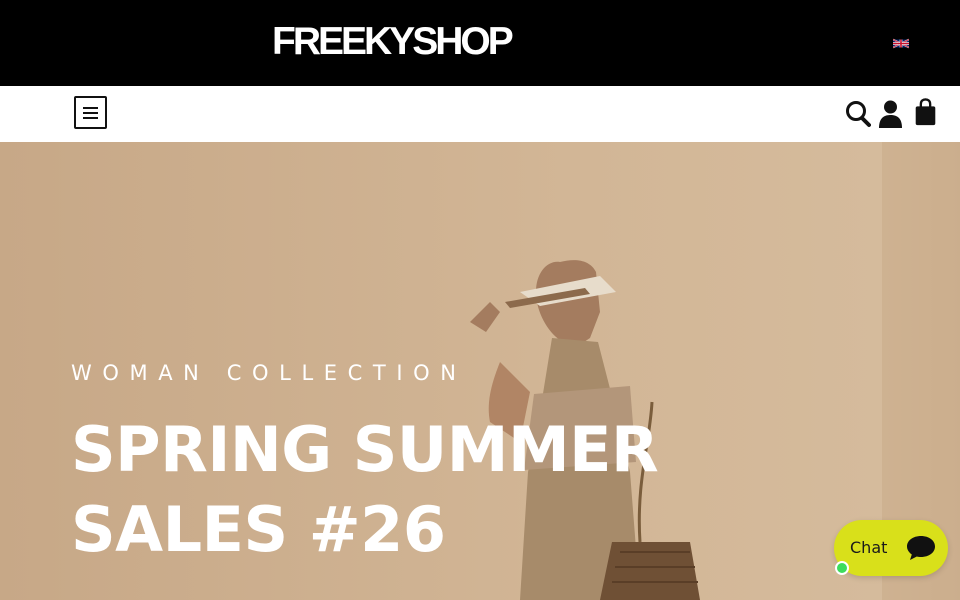 The image size is (960, 600). Describe the element at coordinates (925, 112) in the screenshot. I see `cart-icon` at that location.